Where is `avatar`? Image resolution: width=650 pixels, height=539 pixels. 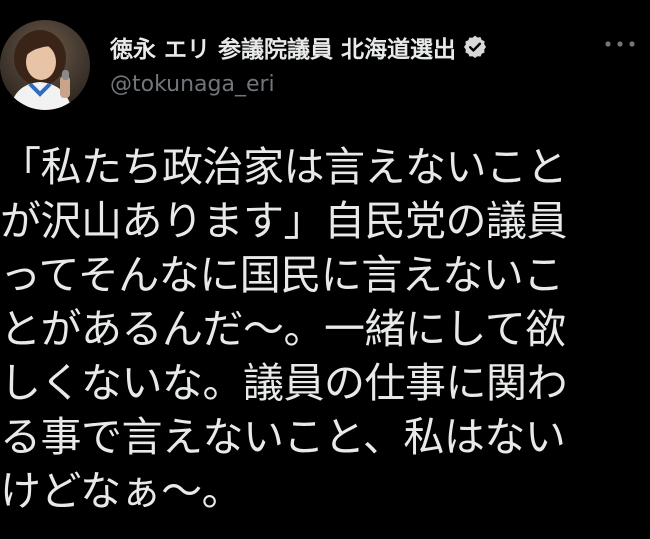
avatar is located at coordinates (45, 65).